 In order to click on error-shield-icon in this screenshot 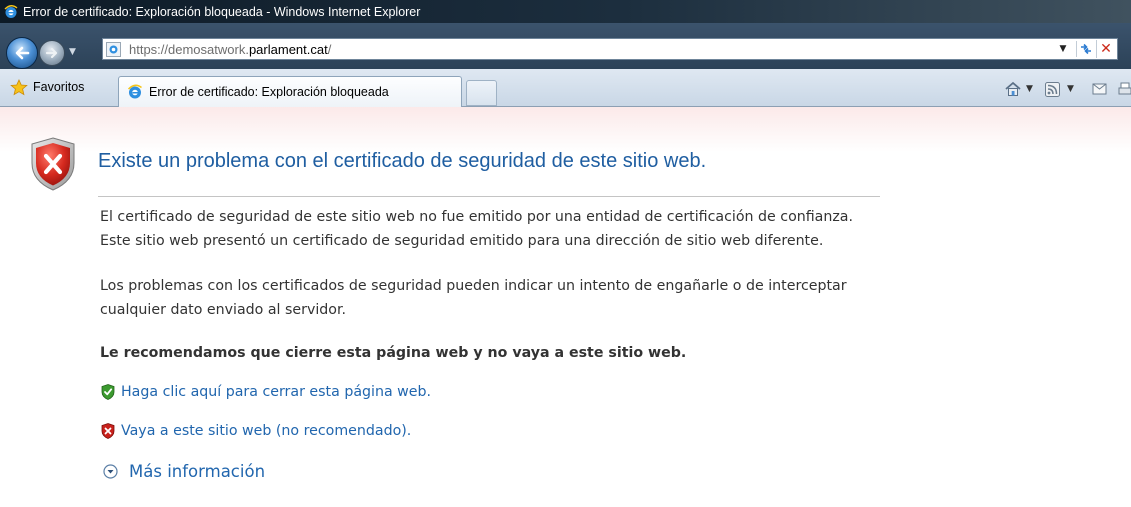, I will do `click(53, 164)`.